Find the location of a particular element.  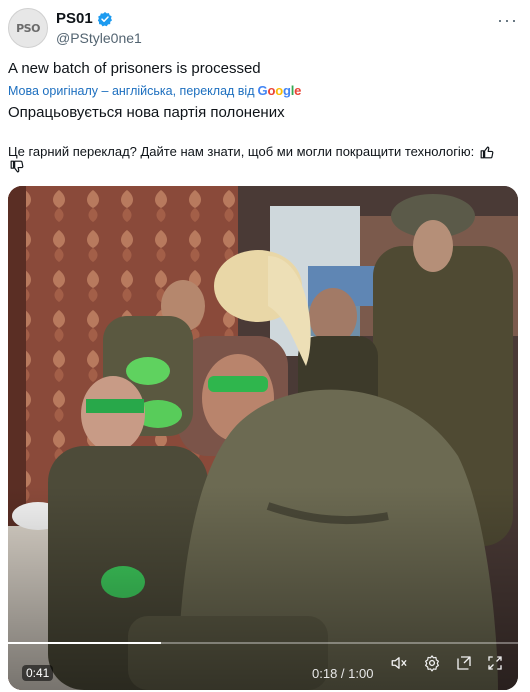

fullscreen-icon is located at coordinates (495, 663).